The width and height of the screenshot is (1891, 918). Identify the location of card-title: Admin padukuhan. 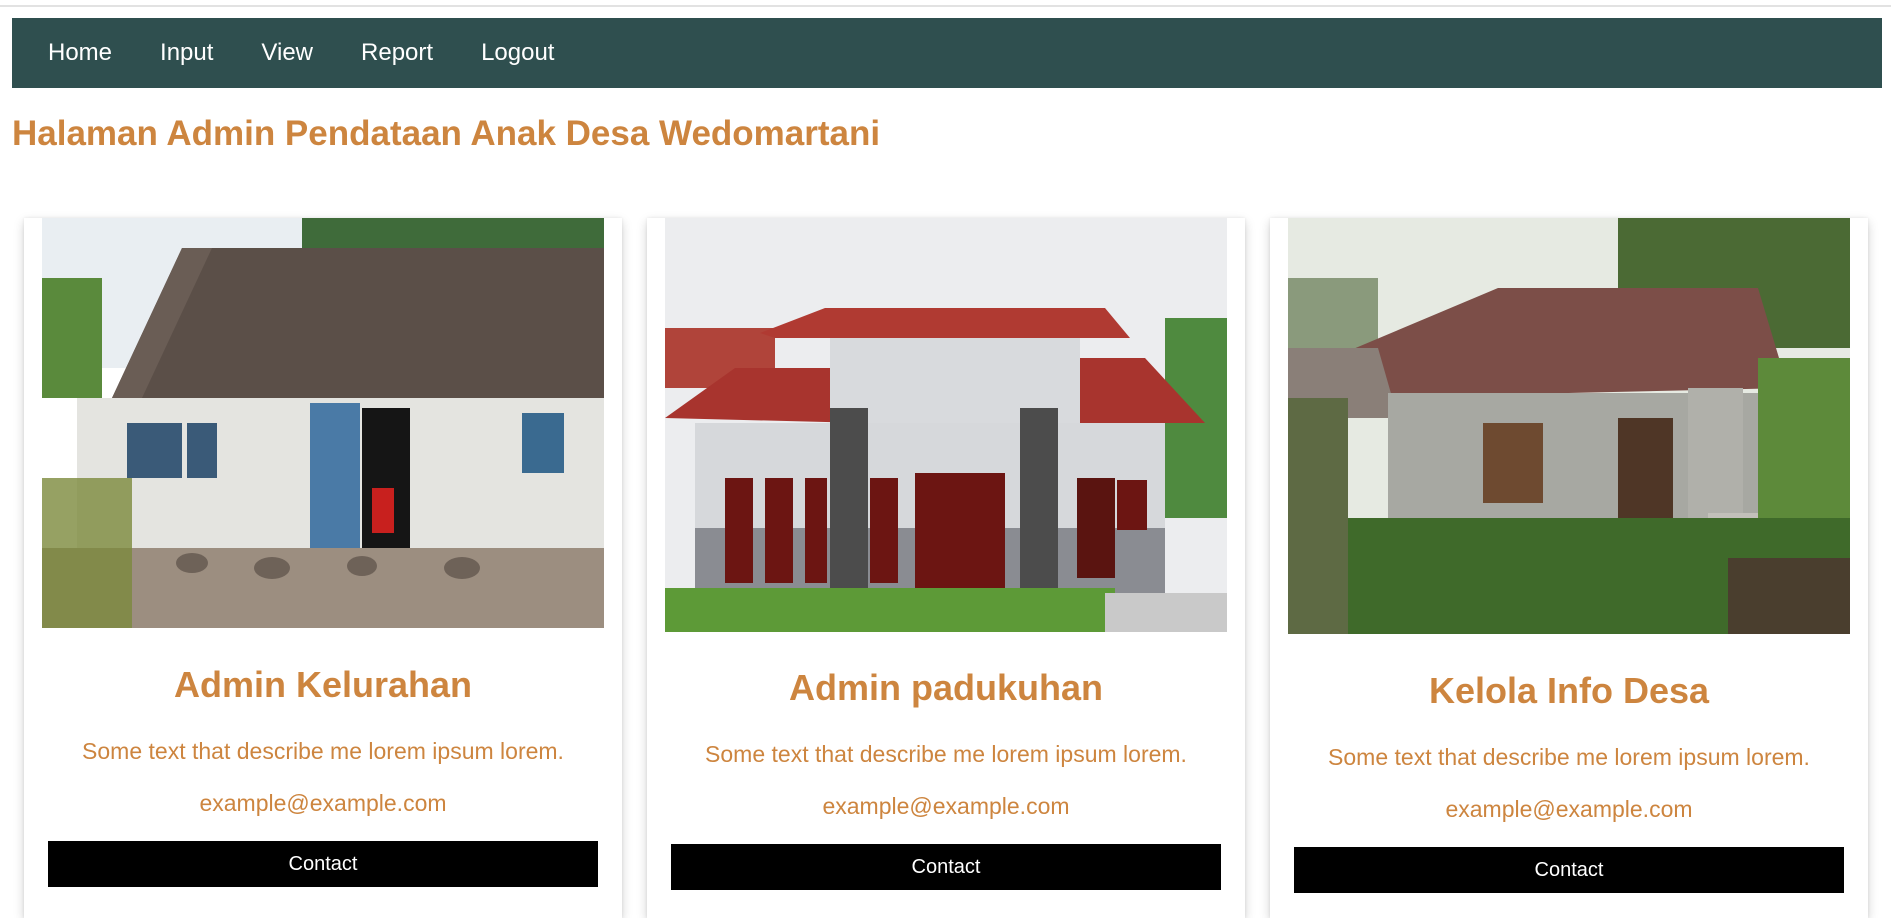
(946, 687).